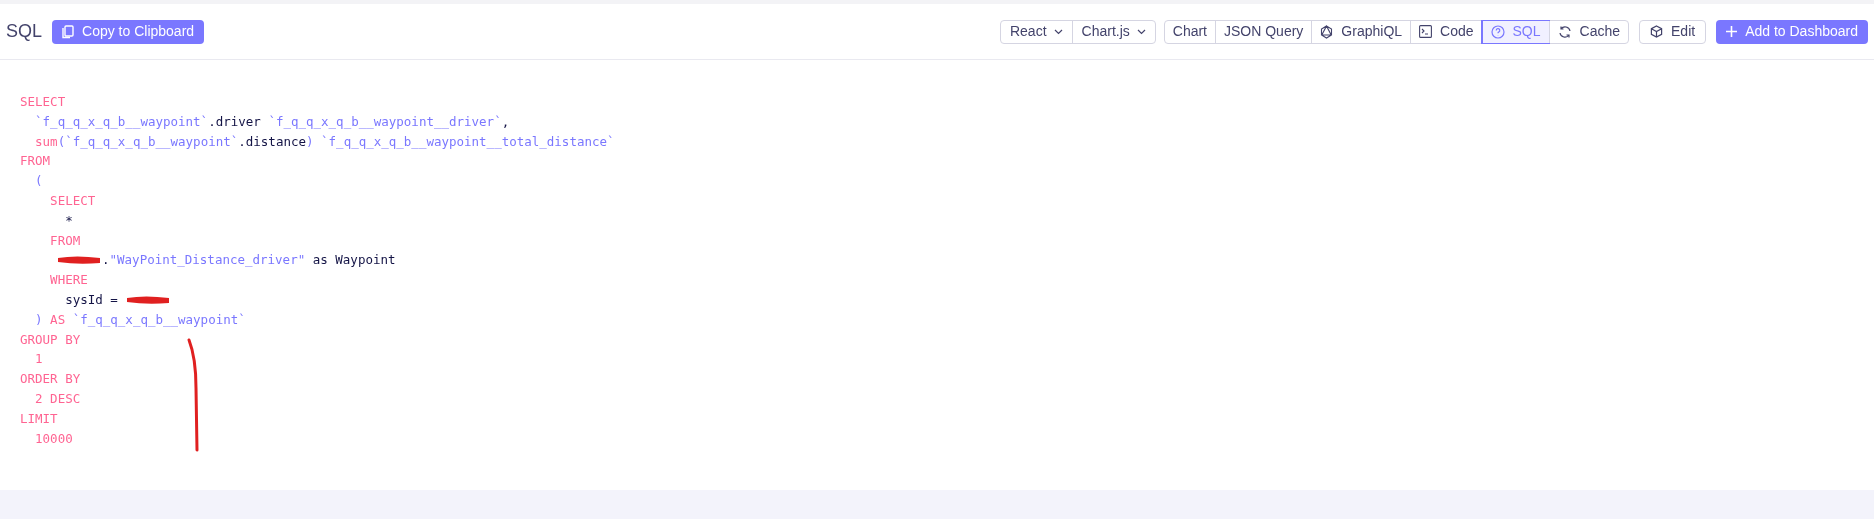 Image resolution: width=1874 pixels, height=519 pixels. Describe the element at coordinates (1732, 31) in the screenshot. I see `plus-icon` at that location.